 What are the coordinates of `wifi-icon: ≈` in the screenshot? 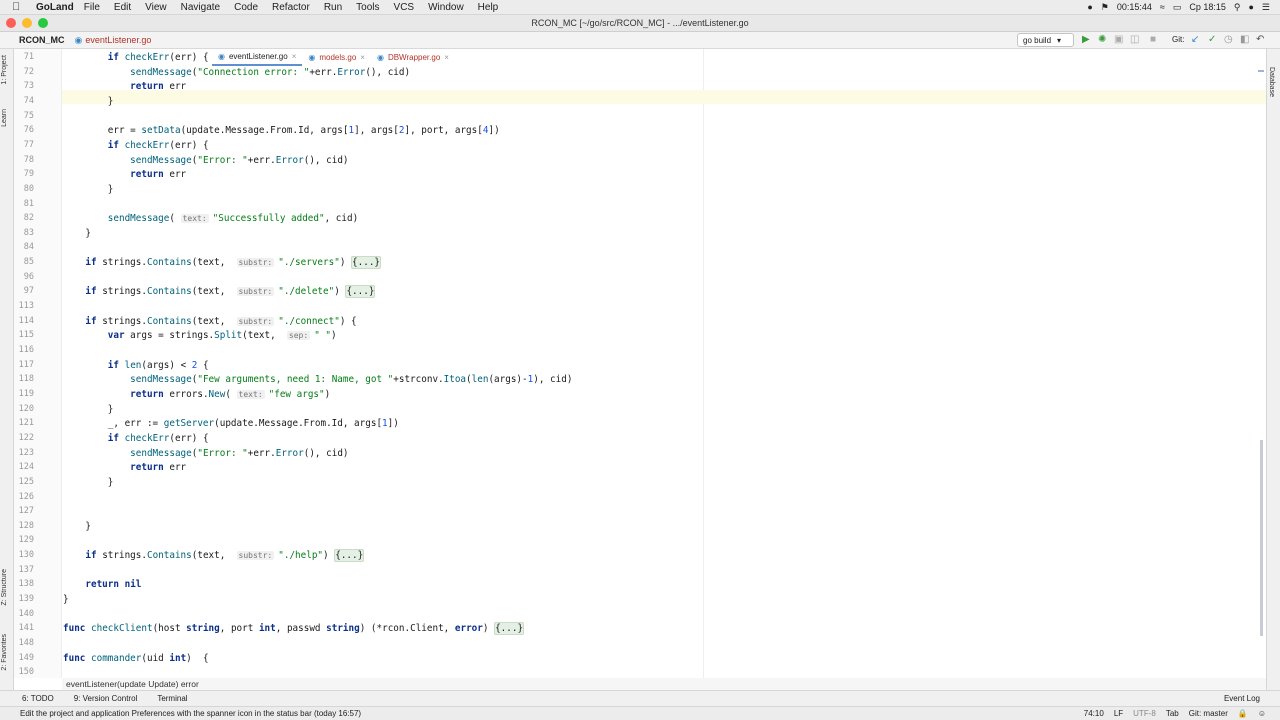 It's located at (1162, 7).